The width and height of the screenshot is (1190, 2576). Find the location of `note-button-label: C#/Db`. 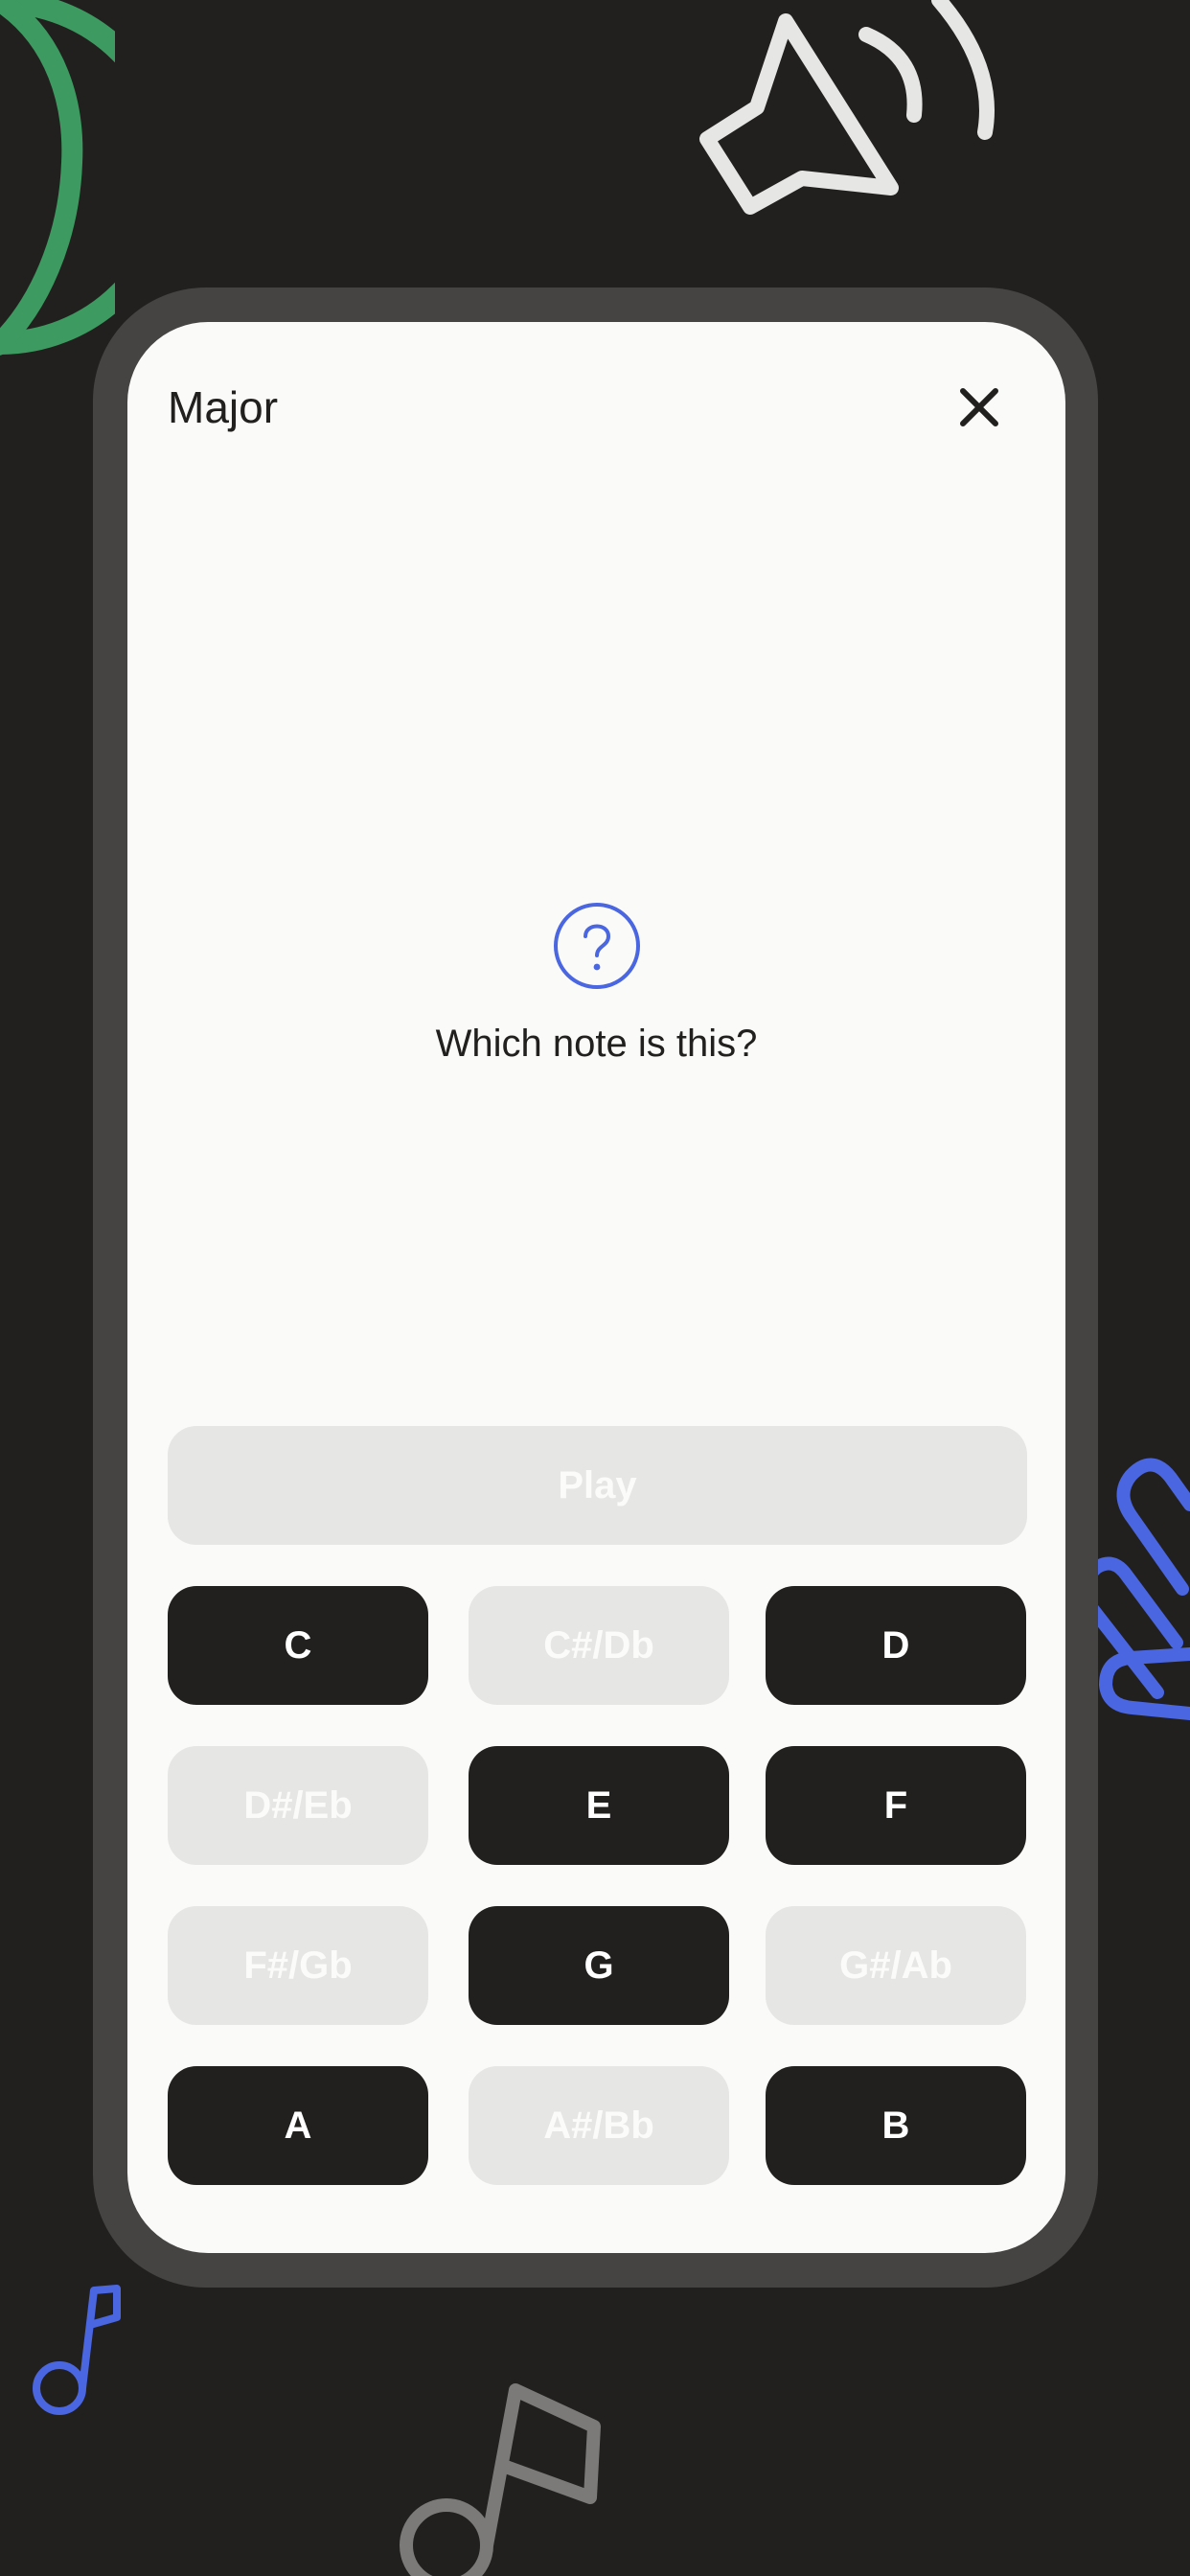

note-button-label: C#/Db is located at coordinates (599, 1645).